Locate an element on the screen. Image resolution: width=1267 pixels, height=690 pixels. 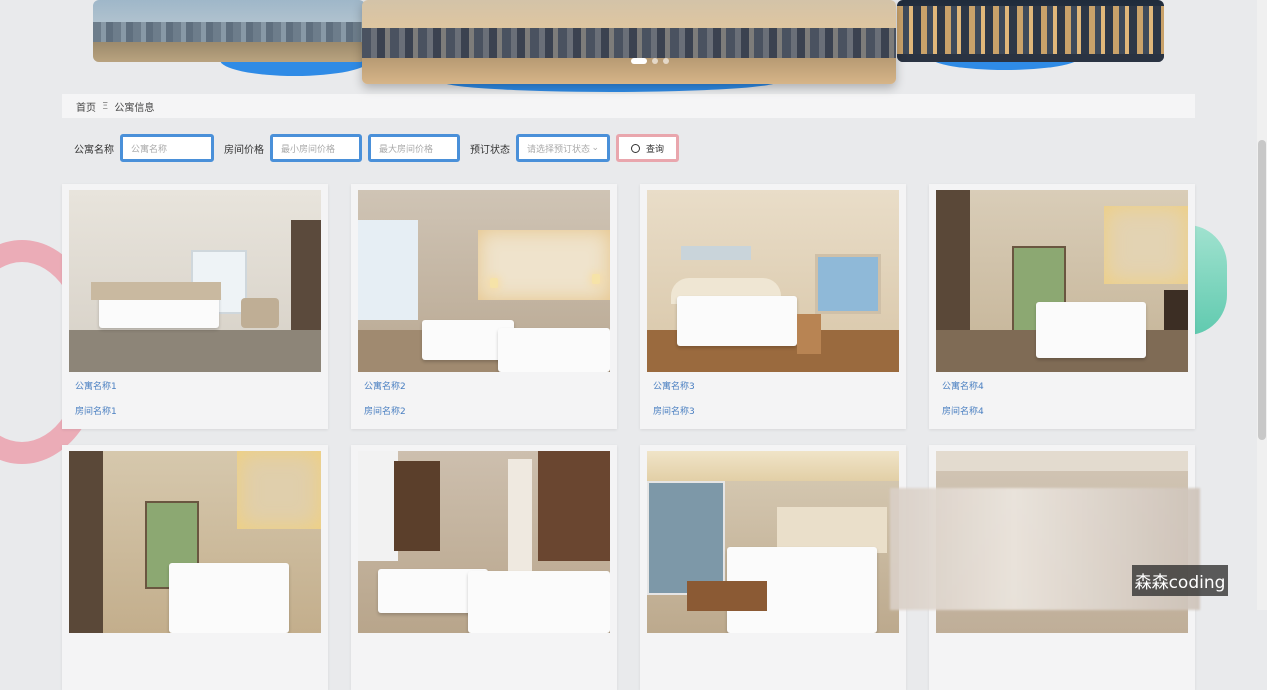
booking-status-select: 请选择预订状态 ⌄ is located at coordinates (563, 148).